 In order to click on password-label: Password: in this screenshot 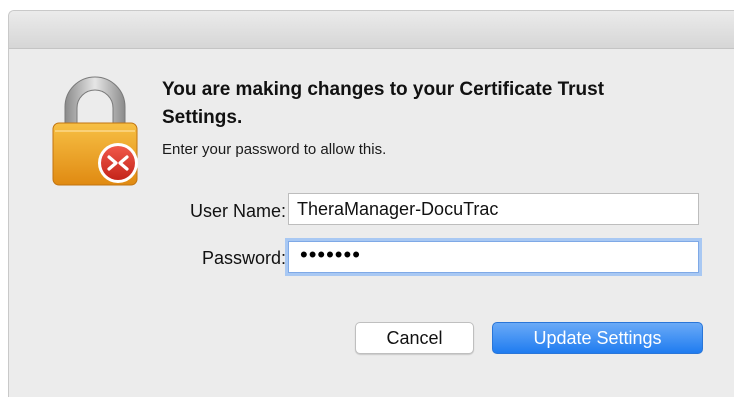, I will do `click(243, 258)`.